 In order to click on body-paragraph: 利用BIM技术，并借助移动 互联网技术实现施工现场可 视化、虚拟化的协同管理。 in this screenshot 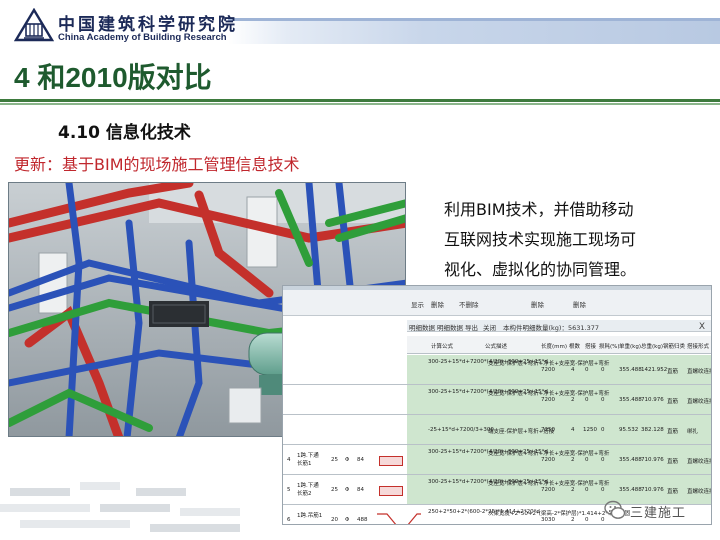, I will do `click(578, 240)`.